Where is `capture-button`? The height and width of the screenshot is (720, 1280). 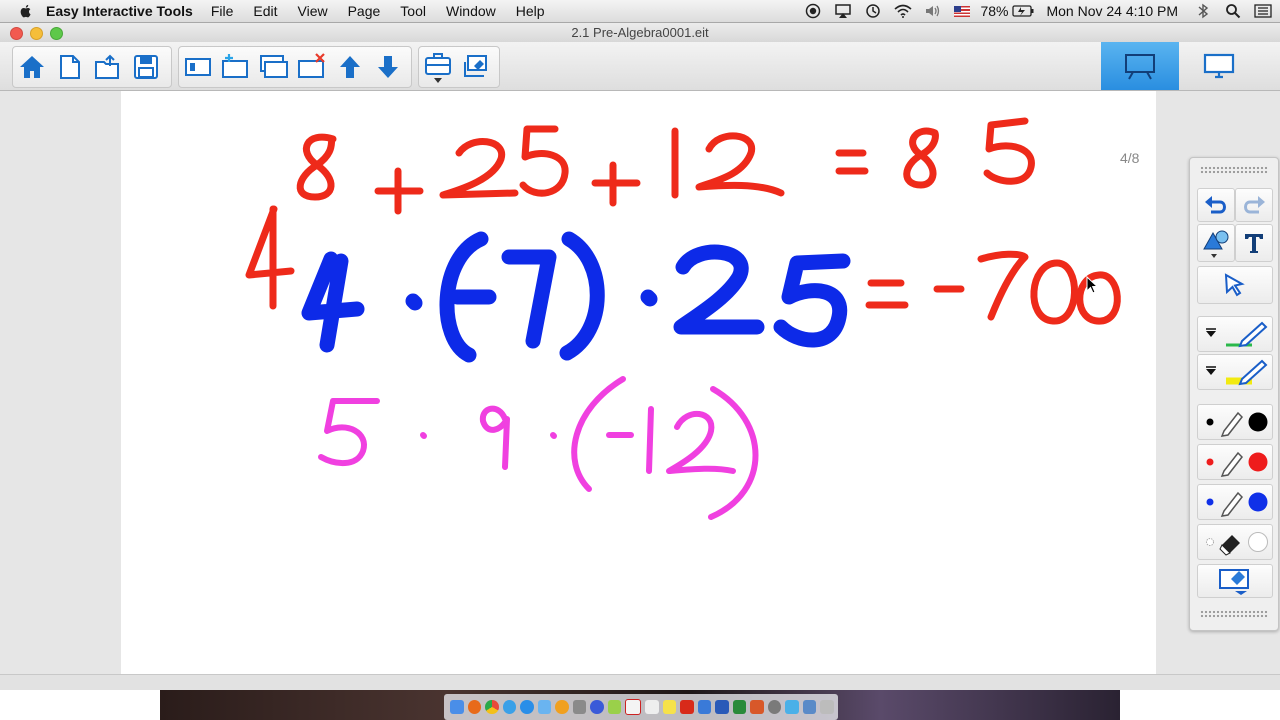
capture-button is located at coordinates (476, 67).